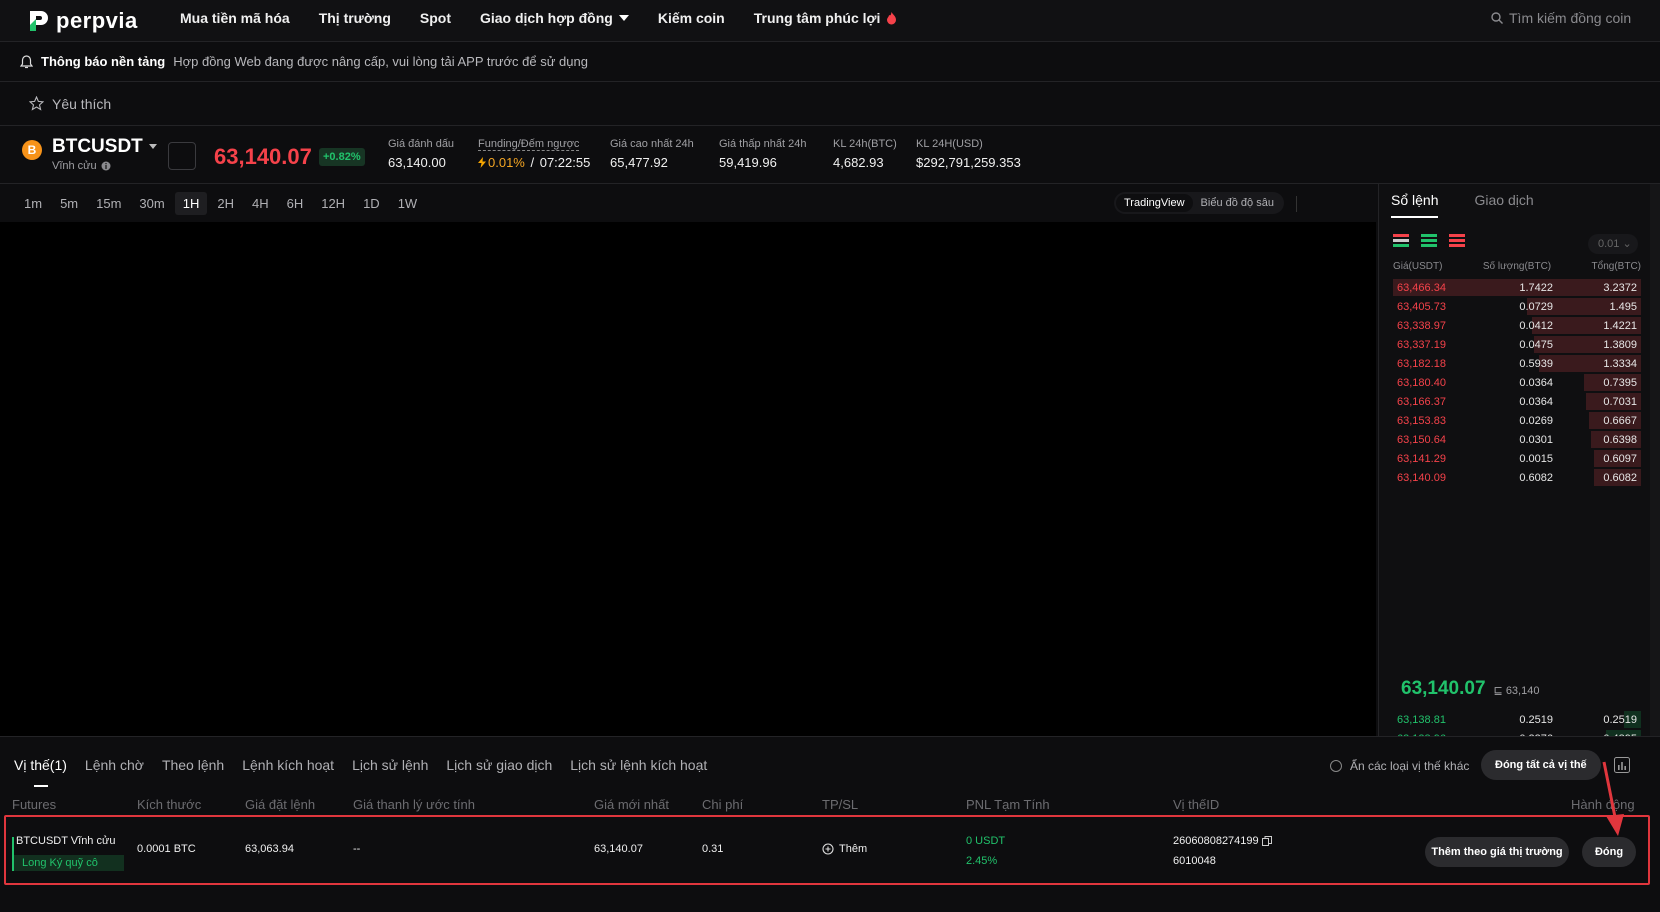 This screenshot has width=1660, height=912. I want to click on tf-1h: 1H, so click(191, 203).